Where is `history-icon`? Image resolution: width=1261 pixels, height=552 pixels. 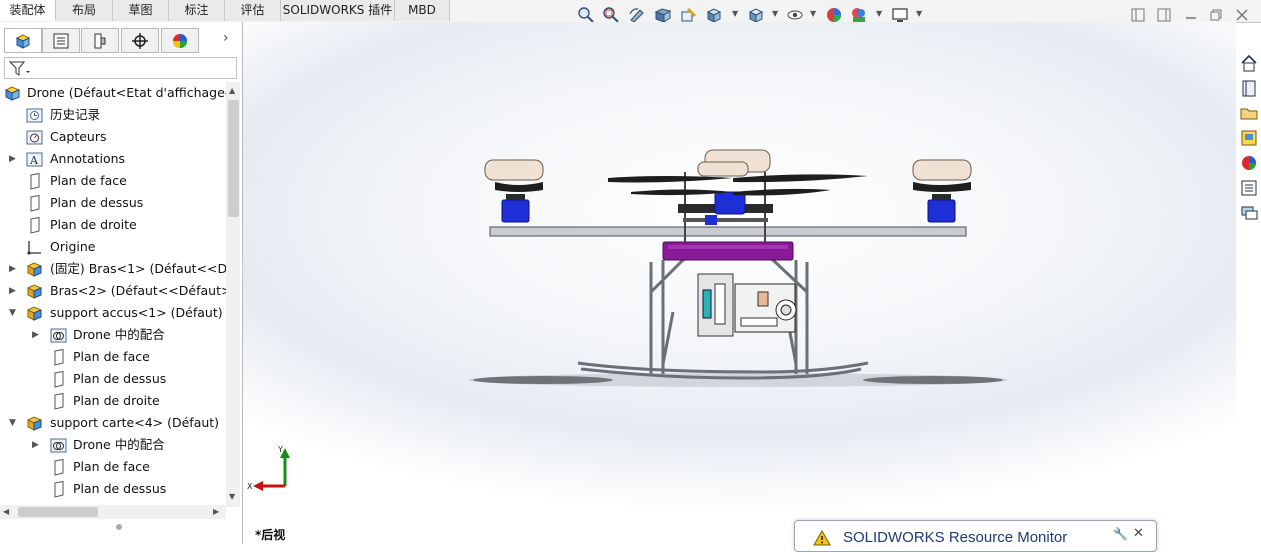 history-icon is located at coordinates (34, 115).